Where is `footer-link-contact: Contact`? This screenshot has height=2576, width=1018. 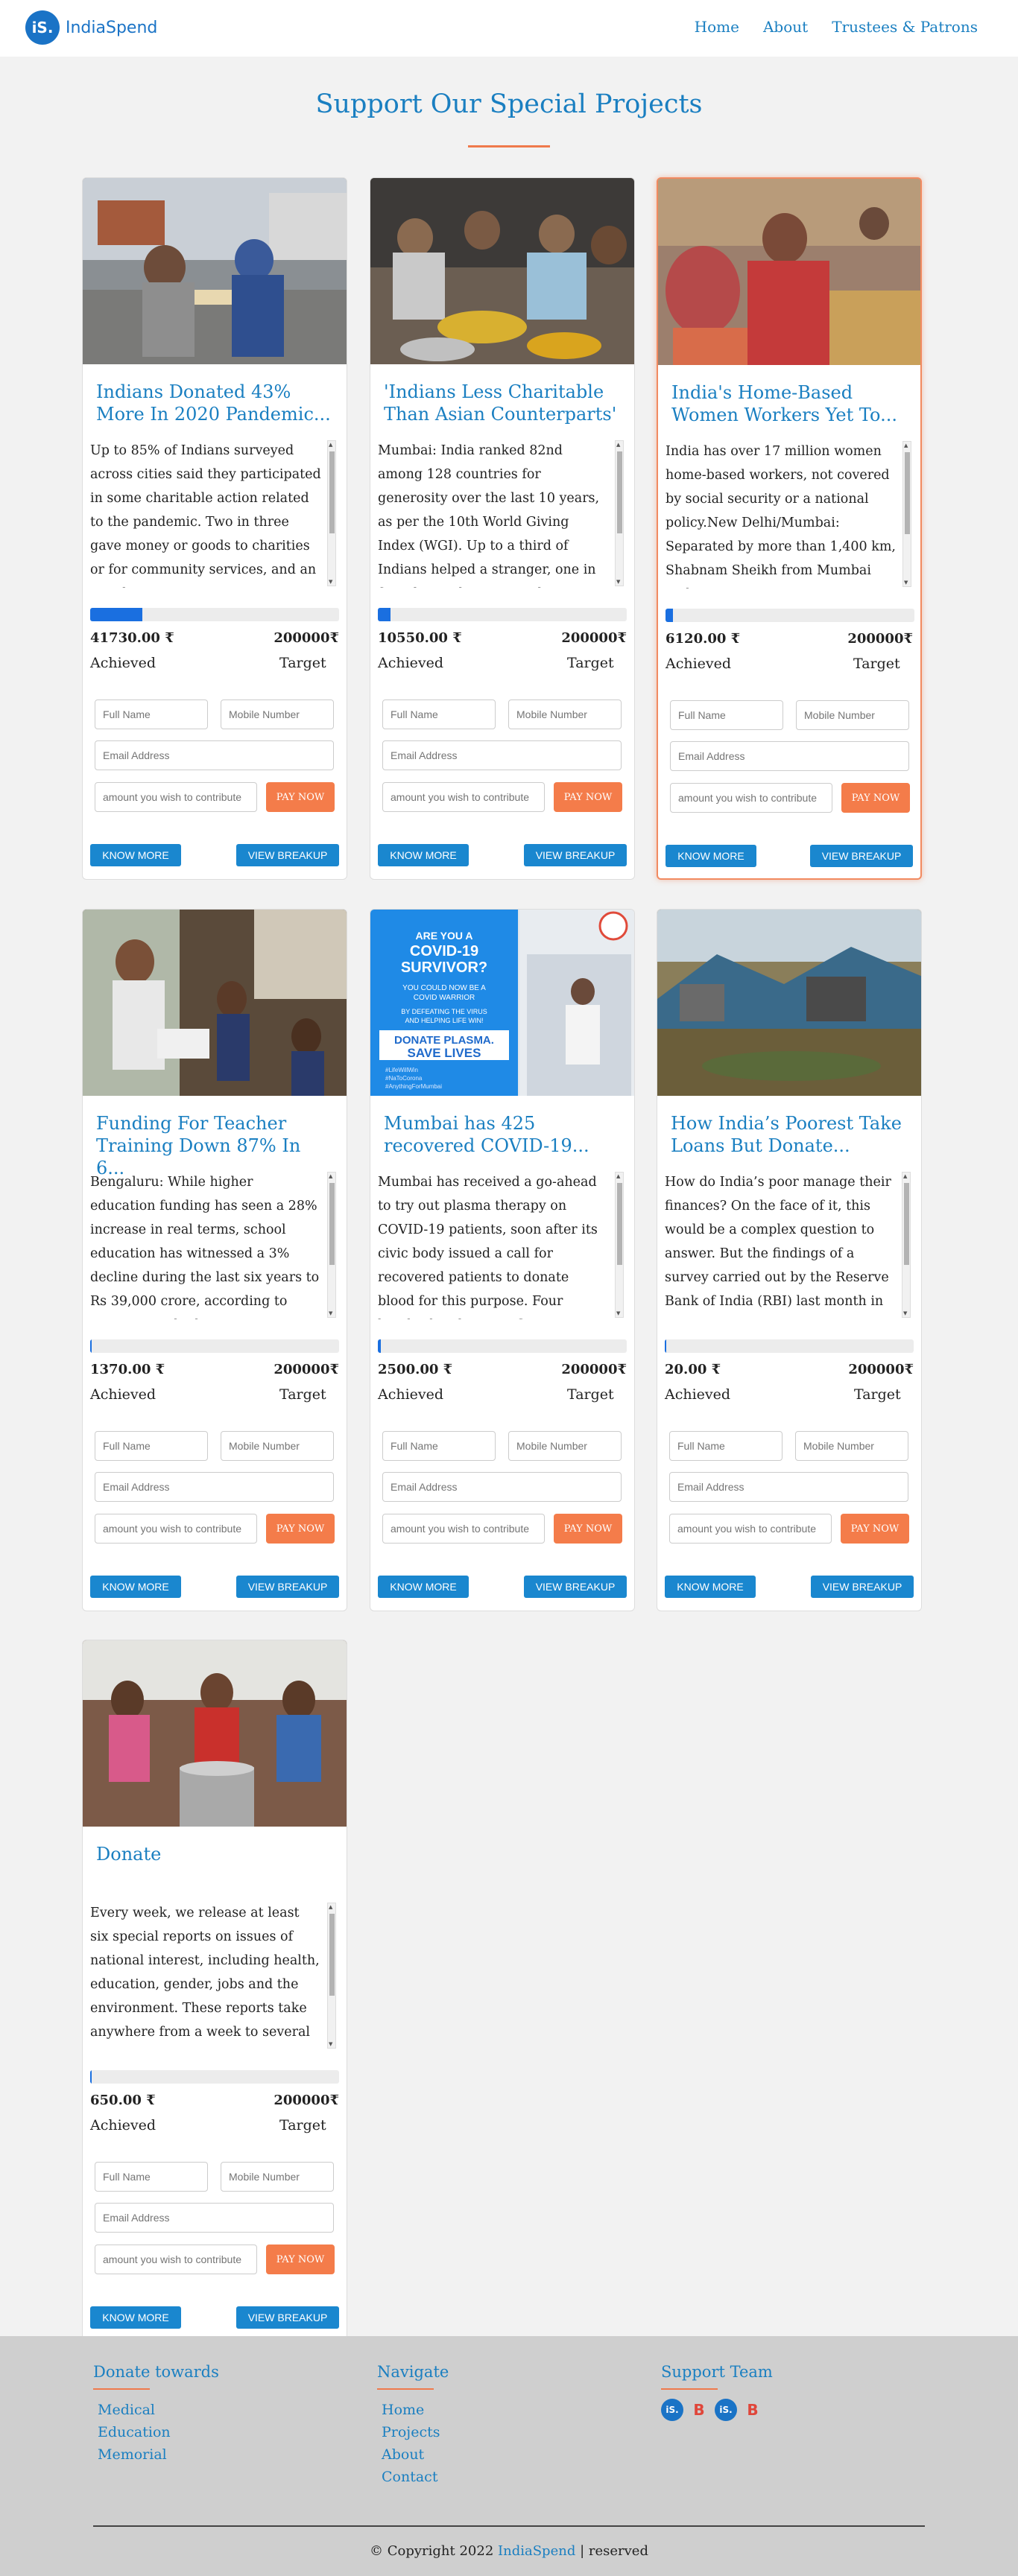 footer-link-contact: Contact is located at coordinates (413, 2477).